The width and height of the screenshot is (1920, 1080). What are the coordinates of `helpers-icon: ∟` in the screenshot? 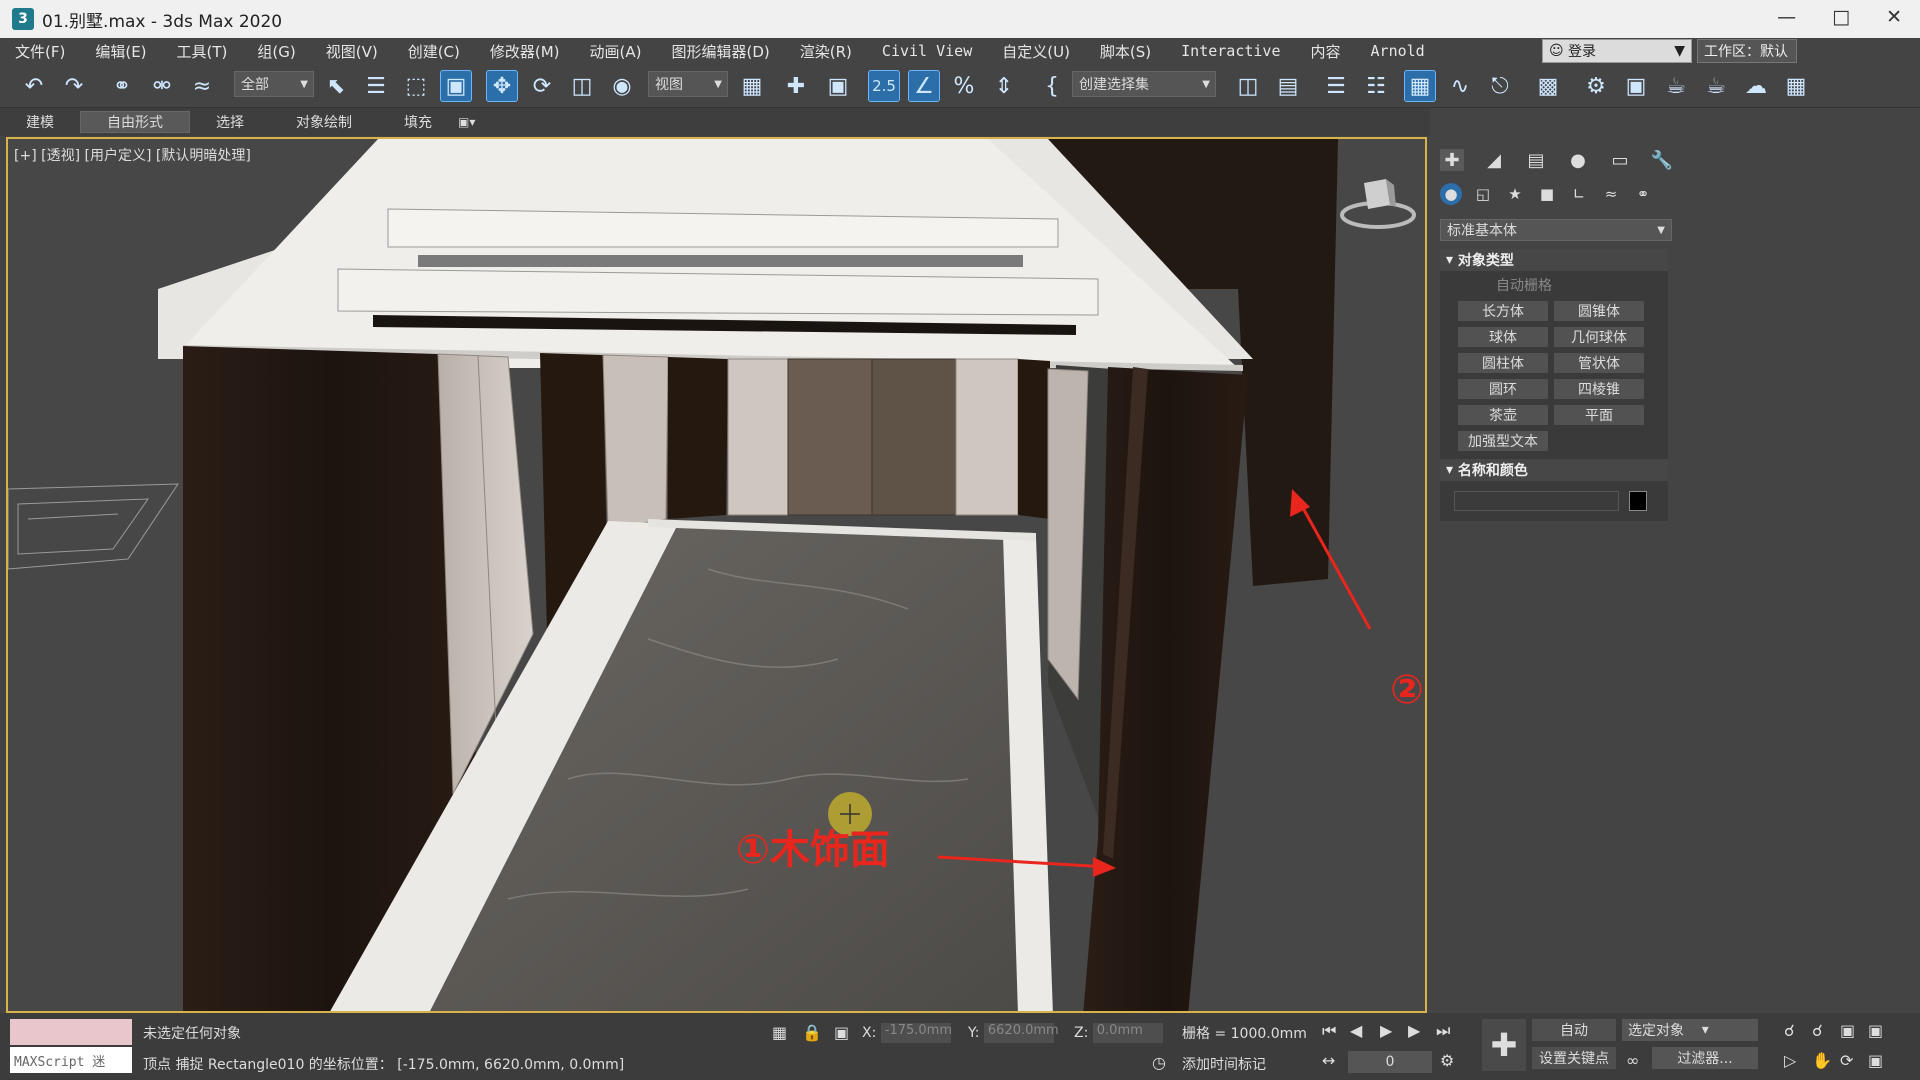 It's located at (1579, 194).